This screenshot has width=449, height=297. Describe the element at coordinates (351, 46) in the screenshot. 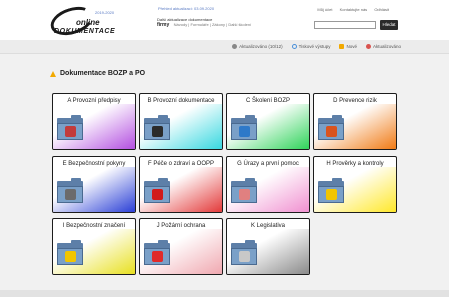

I see `toolbar-new-label: Nové` at that location.